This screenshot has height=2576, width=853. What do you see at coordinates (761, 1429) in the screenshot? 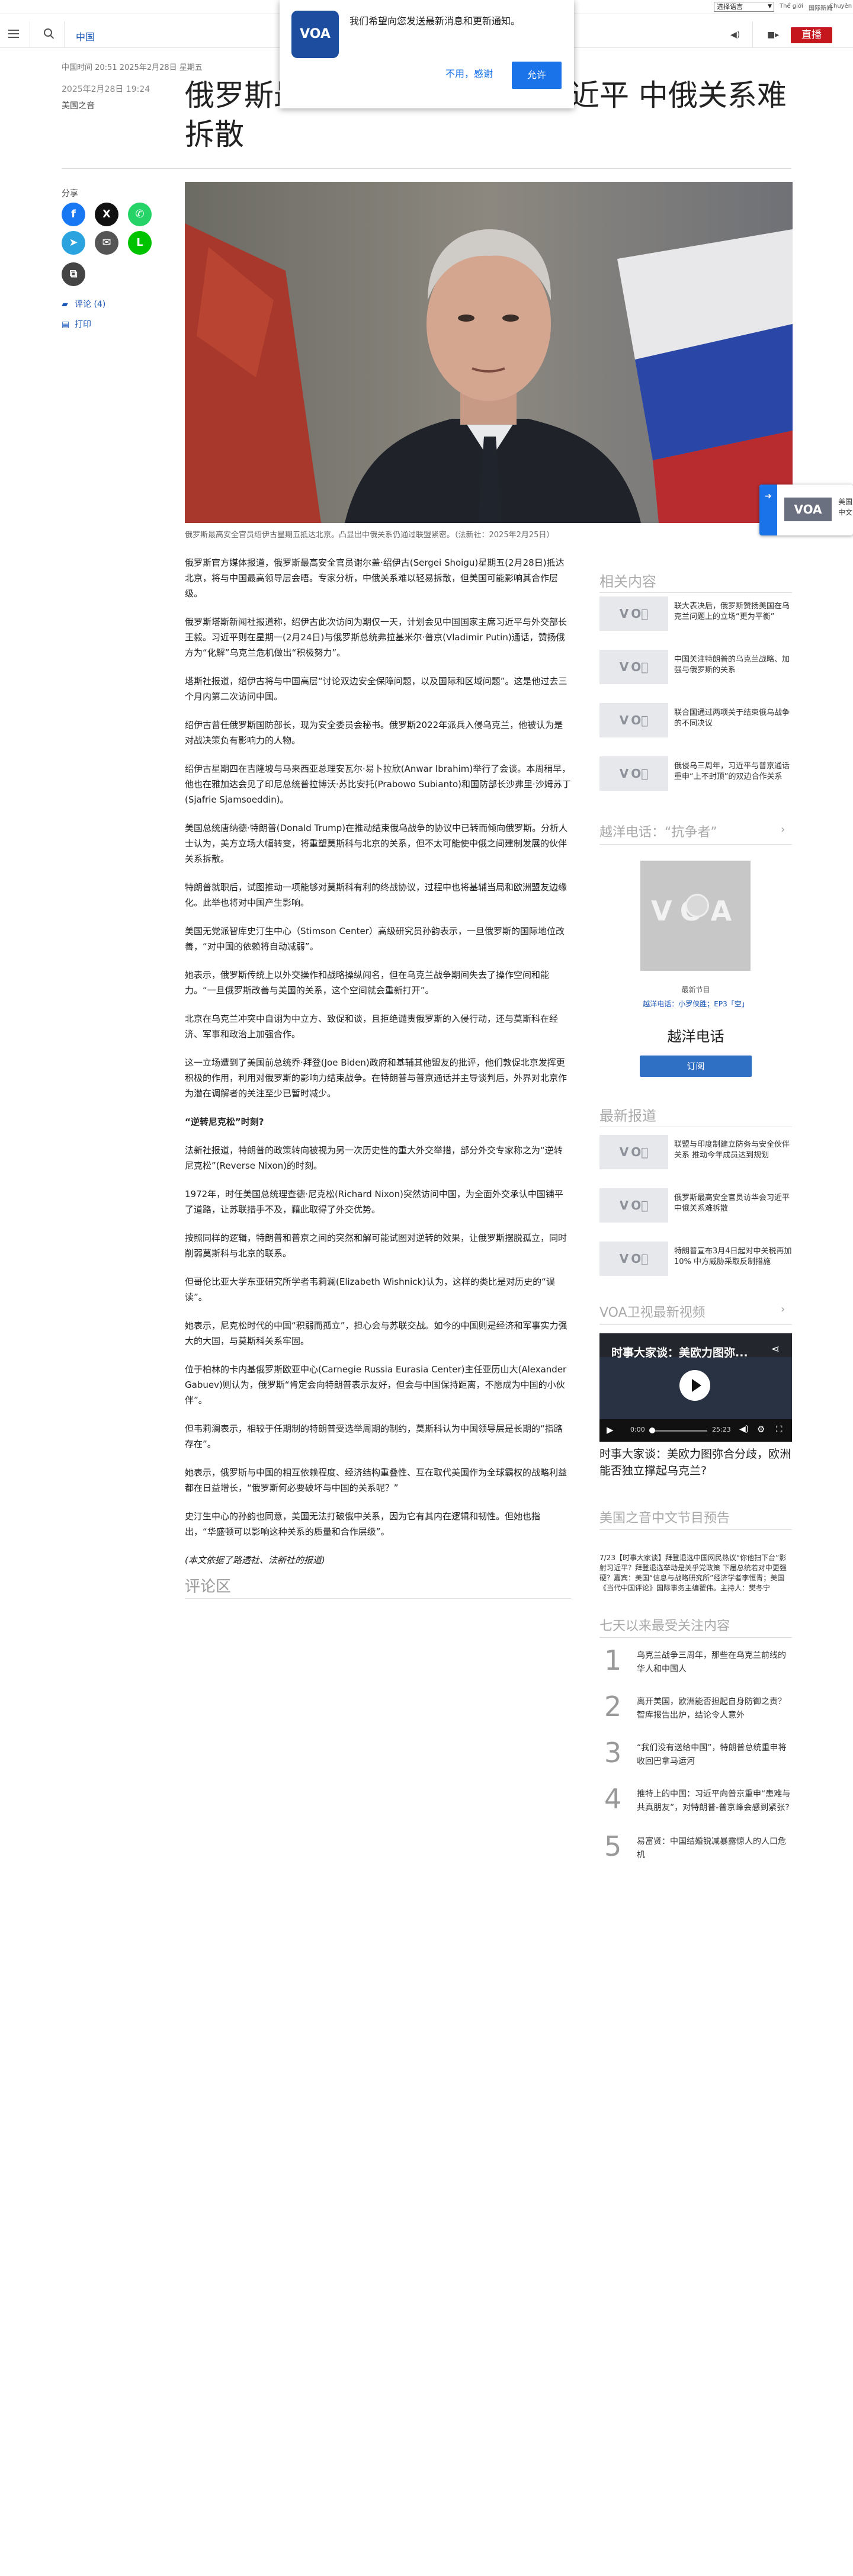
I see `settings-icon: ⚙` at bounding box center [761, 1429].